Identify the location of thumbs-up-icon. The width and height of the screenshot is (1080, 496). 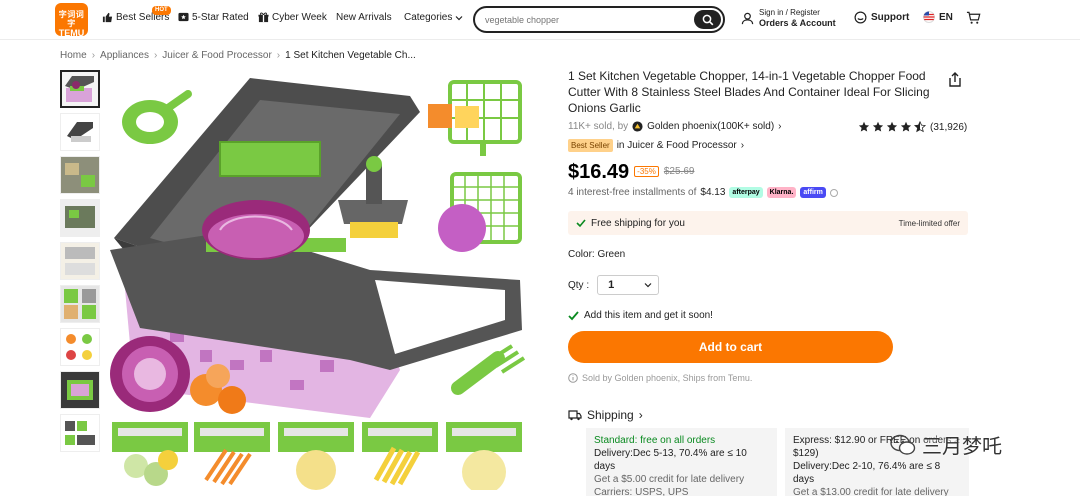
(107, 17).